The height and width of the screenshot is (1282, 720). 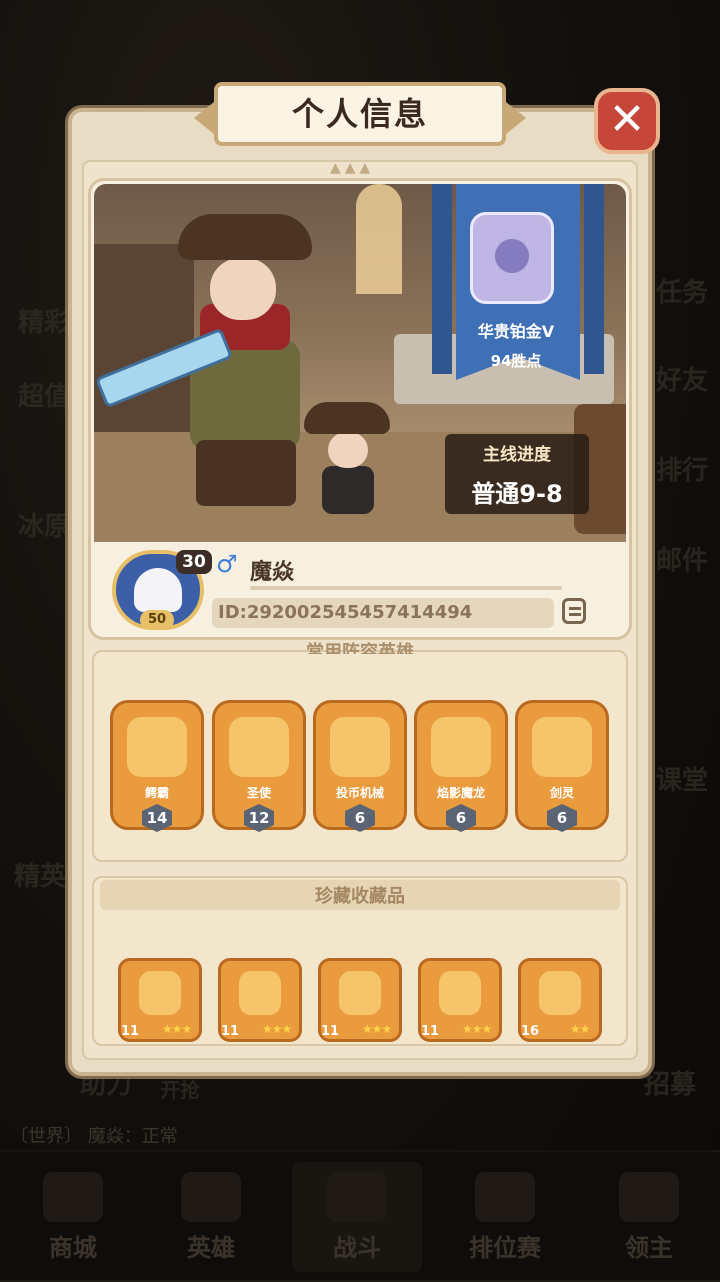 I want to click on hero-name: 剑灵, so click(x=561, y=793).